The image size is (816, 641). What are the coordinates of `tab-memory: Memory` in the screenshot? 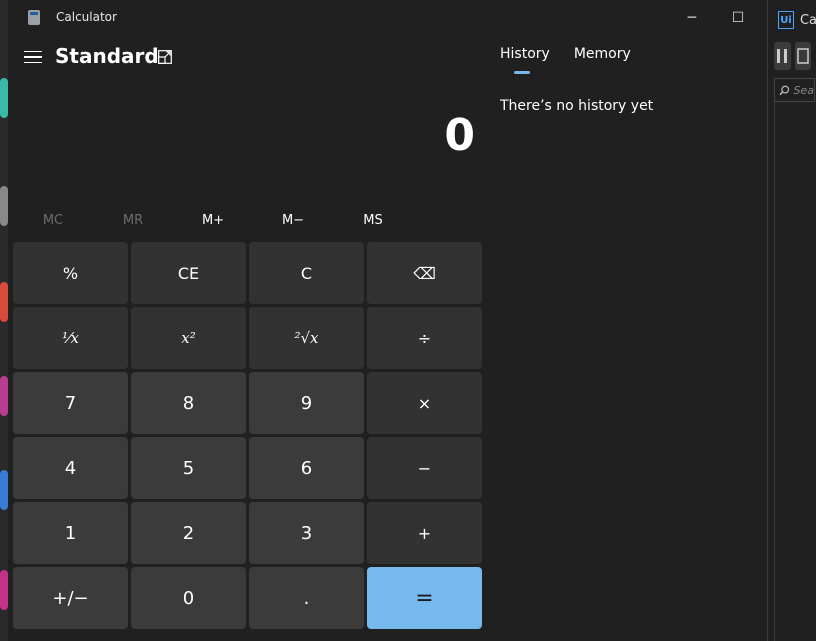 It's located at (602, 59).